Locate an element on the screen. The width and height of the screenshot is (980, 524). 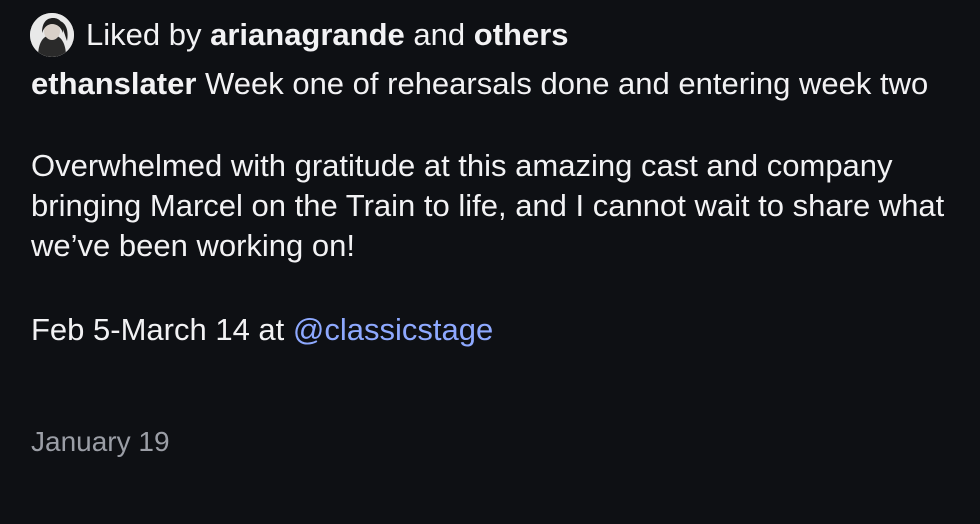
author-username: ethanslater is located at coordinates (113, 83).